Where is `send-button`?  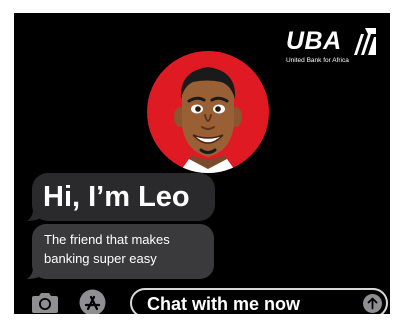
send-button is located at coordinates (372, 303).